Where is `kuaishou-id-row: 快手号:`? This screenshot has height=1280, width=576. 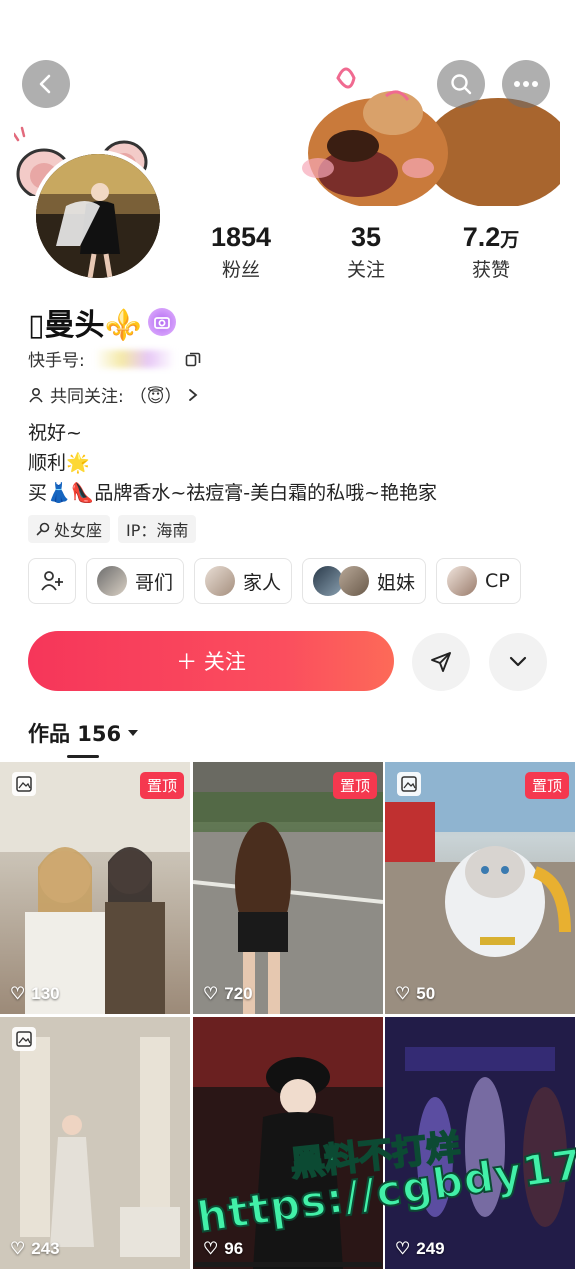
kuaishou-id-row: 快手号: is located at coordinates (114, 358).